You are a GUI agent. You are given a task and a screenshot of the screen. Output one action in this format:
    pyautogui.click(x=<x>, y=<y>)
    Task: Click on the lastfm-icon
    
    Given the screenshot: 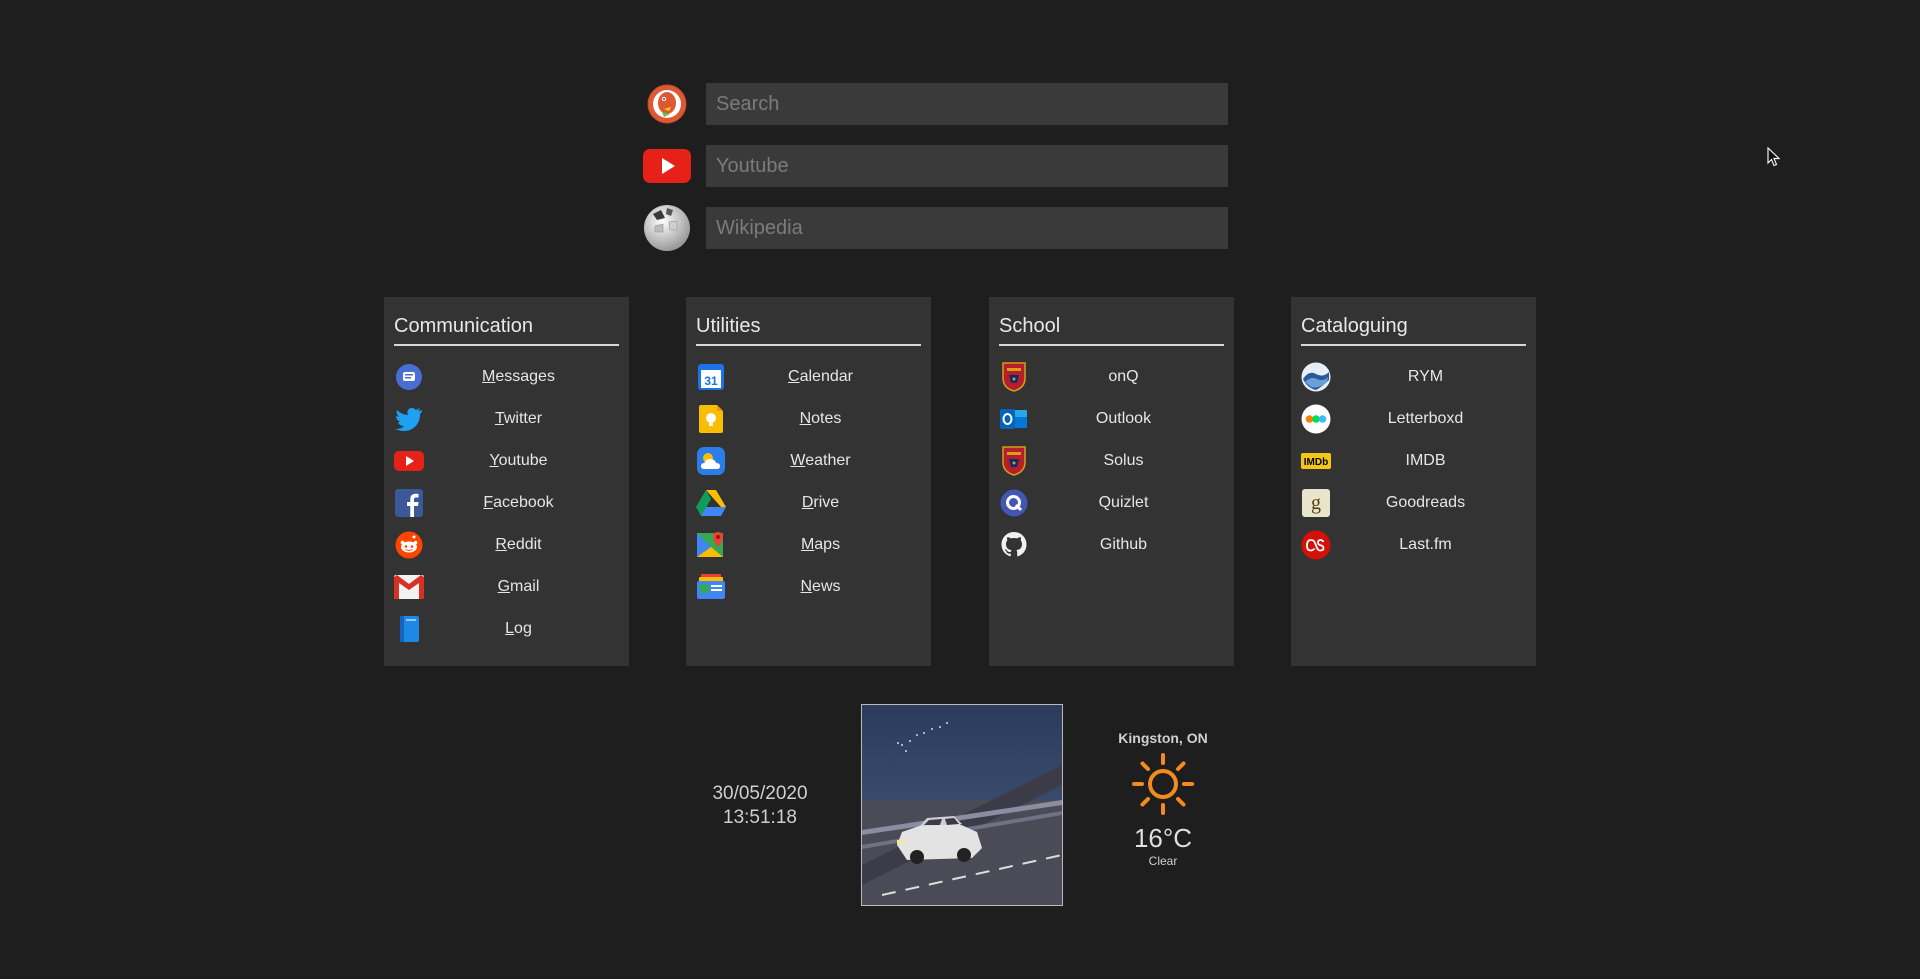 What is the action you would take?
    pyautogui.click(x=1316, y=545)
    